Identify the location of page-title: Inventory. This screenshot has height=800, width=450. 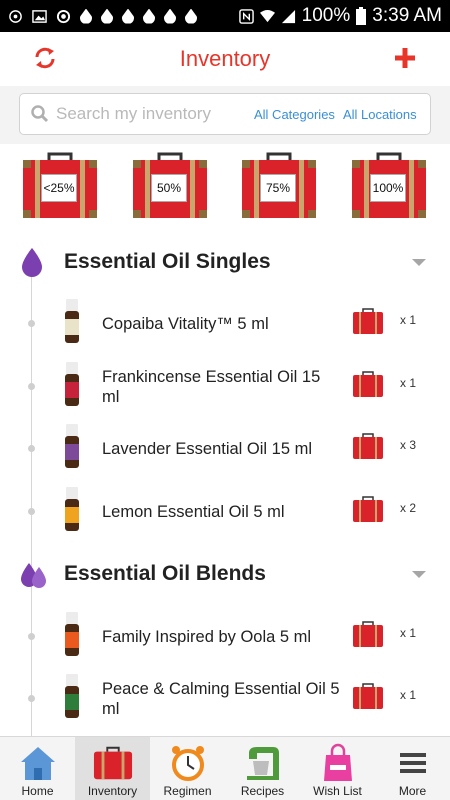
(225, 58).